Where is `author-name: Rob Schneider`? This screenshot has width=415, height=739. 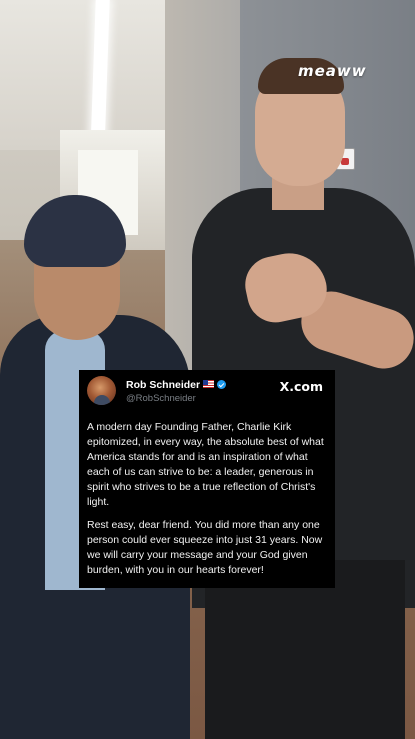
author-name: Rob Schneider is located at coordinates (163, 385).